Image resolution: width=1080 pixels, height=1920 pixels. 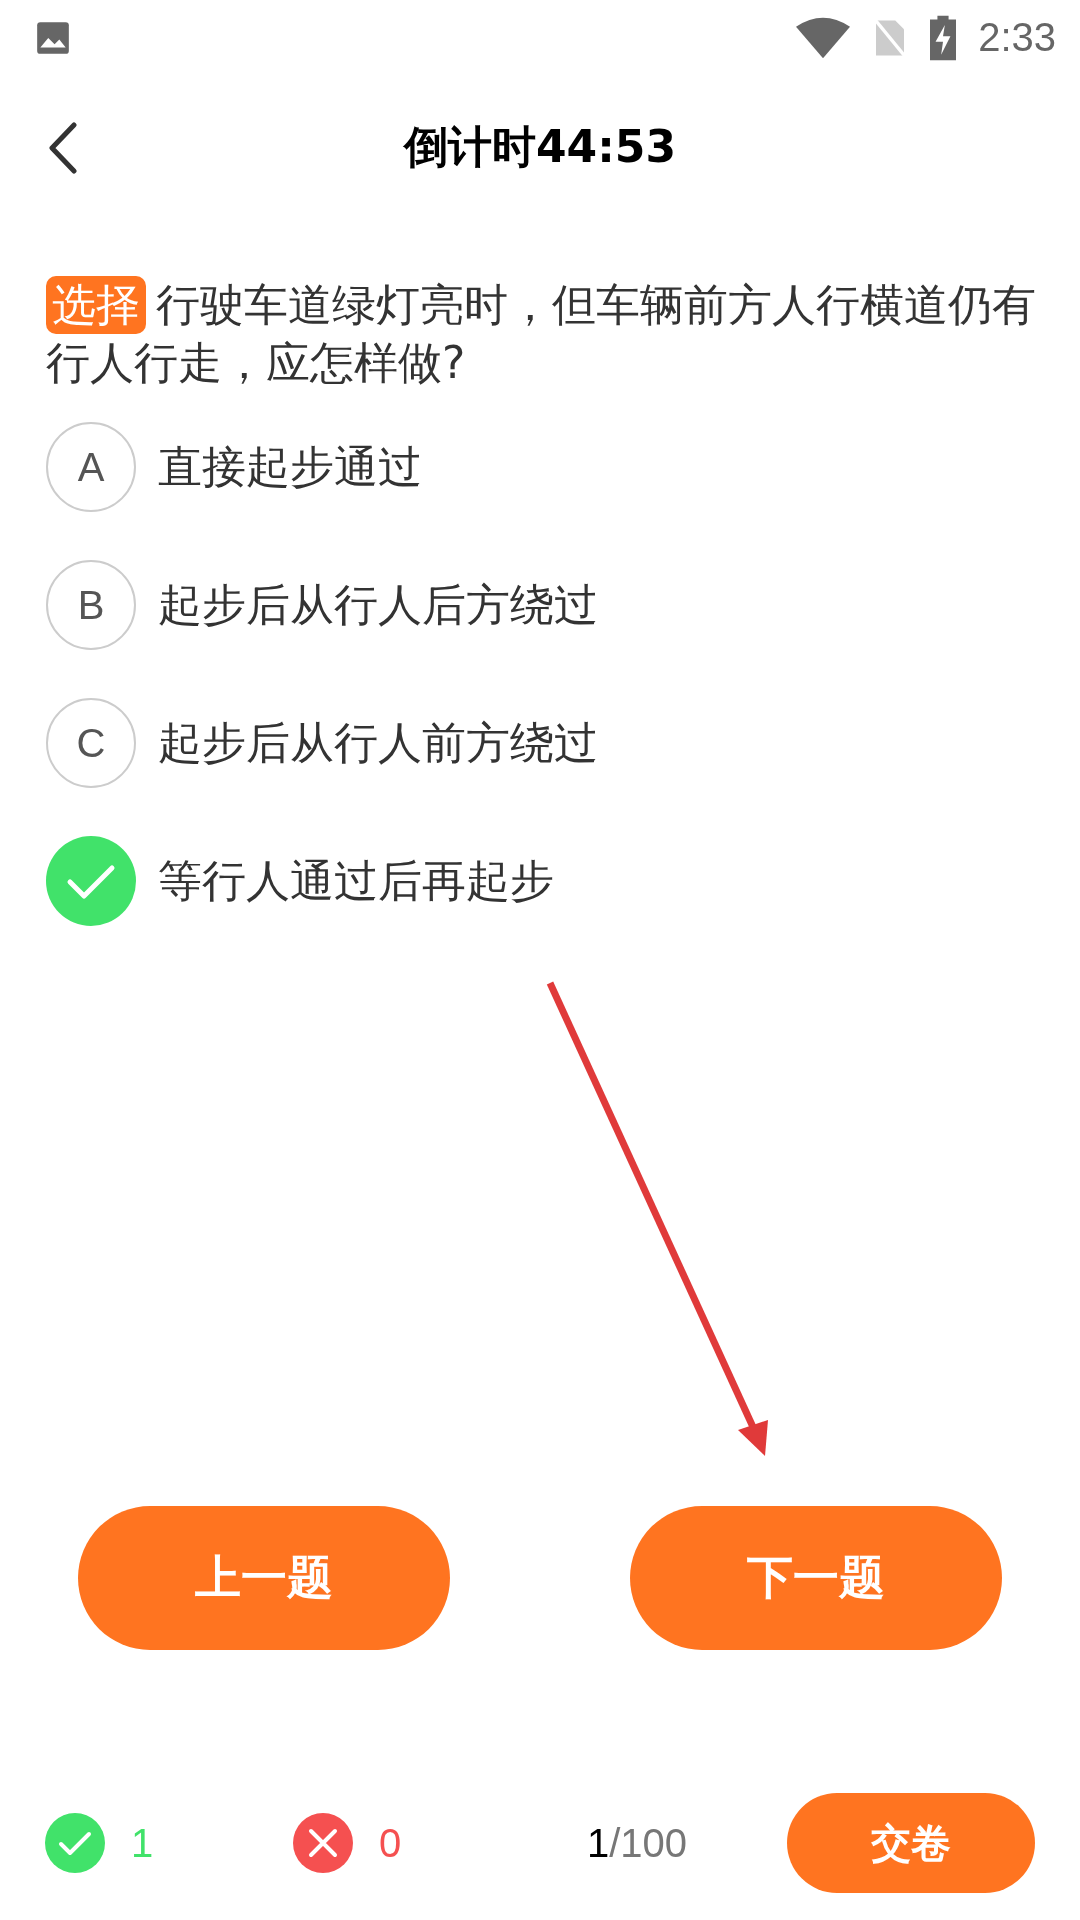 I want to click on option-text: 直接起步通过, so click(x=290, y=467).